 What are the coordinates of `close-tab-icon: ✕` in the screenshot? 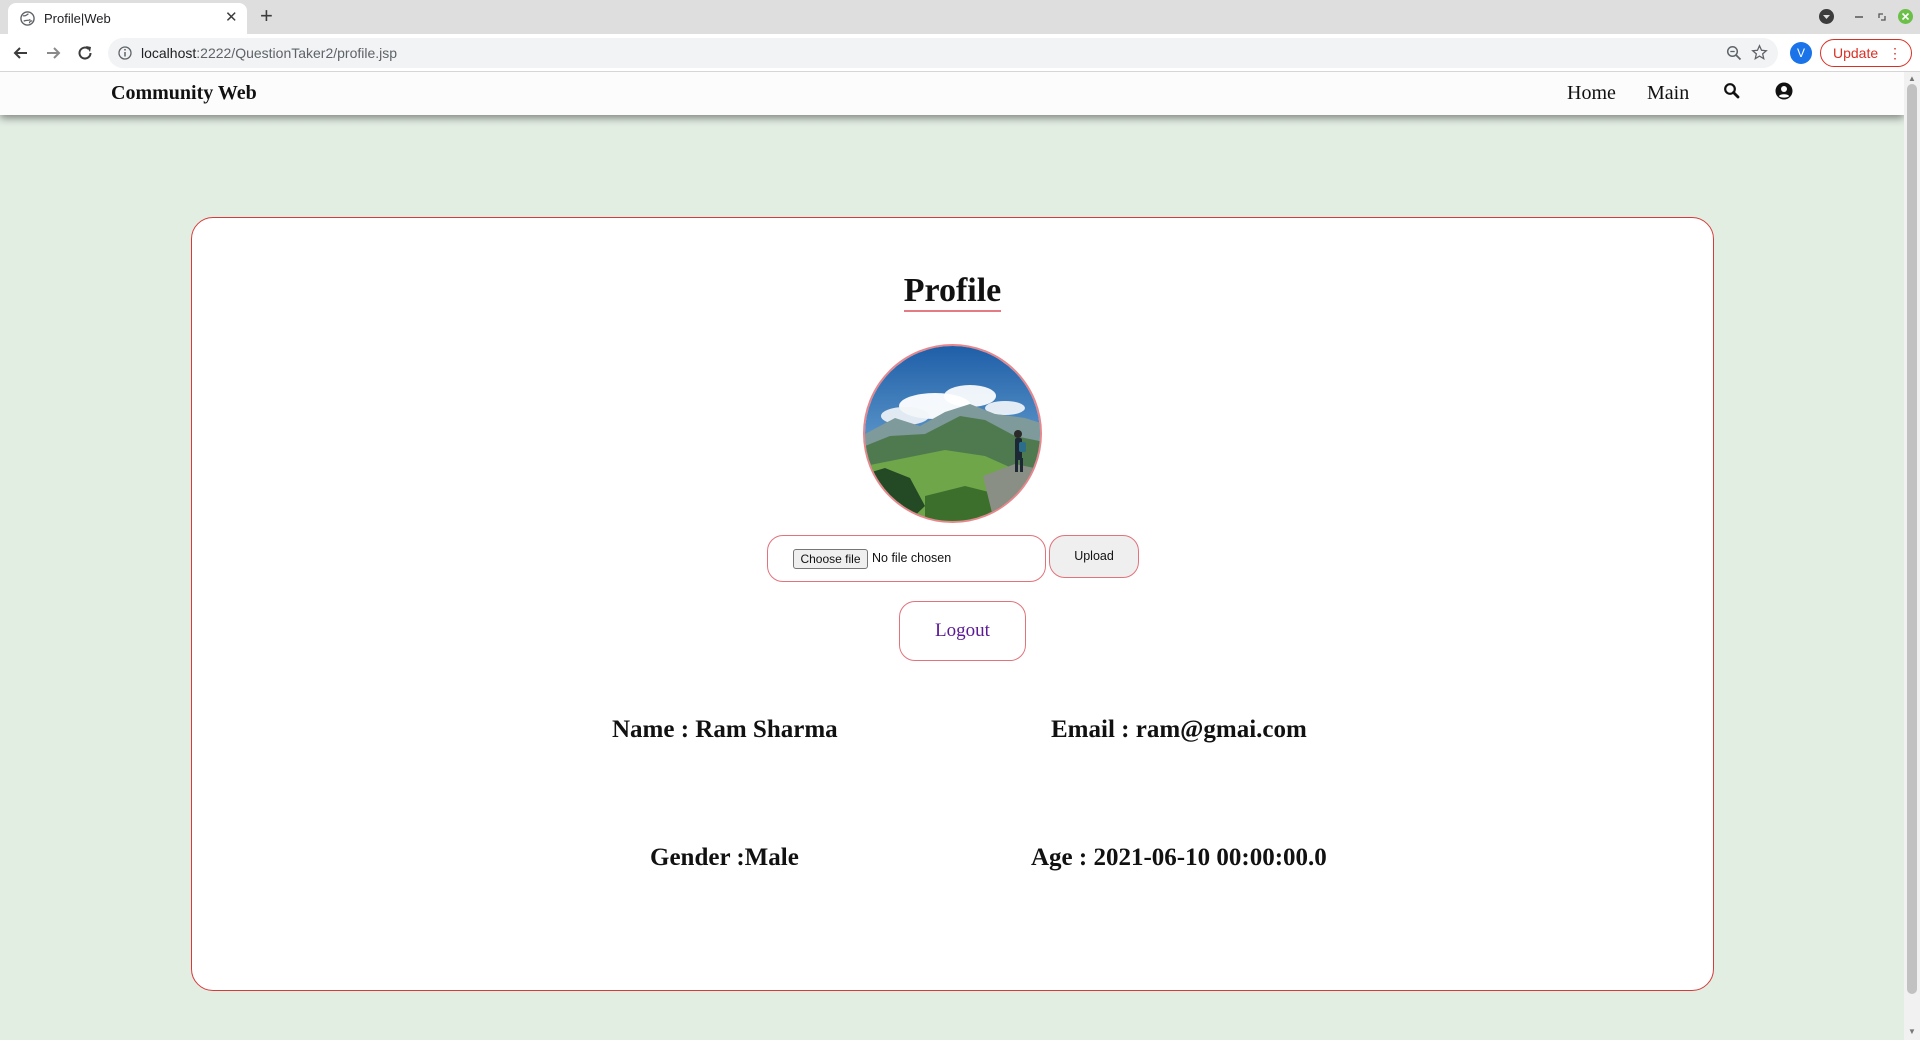 It's located at (231, 18).